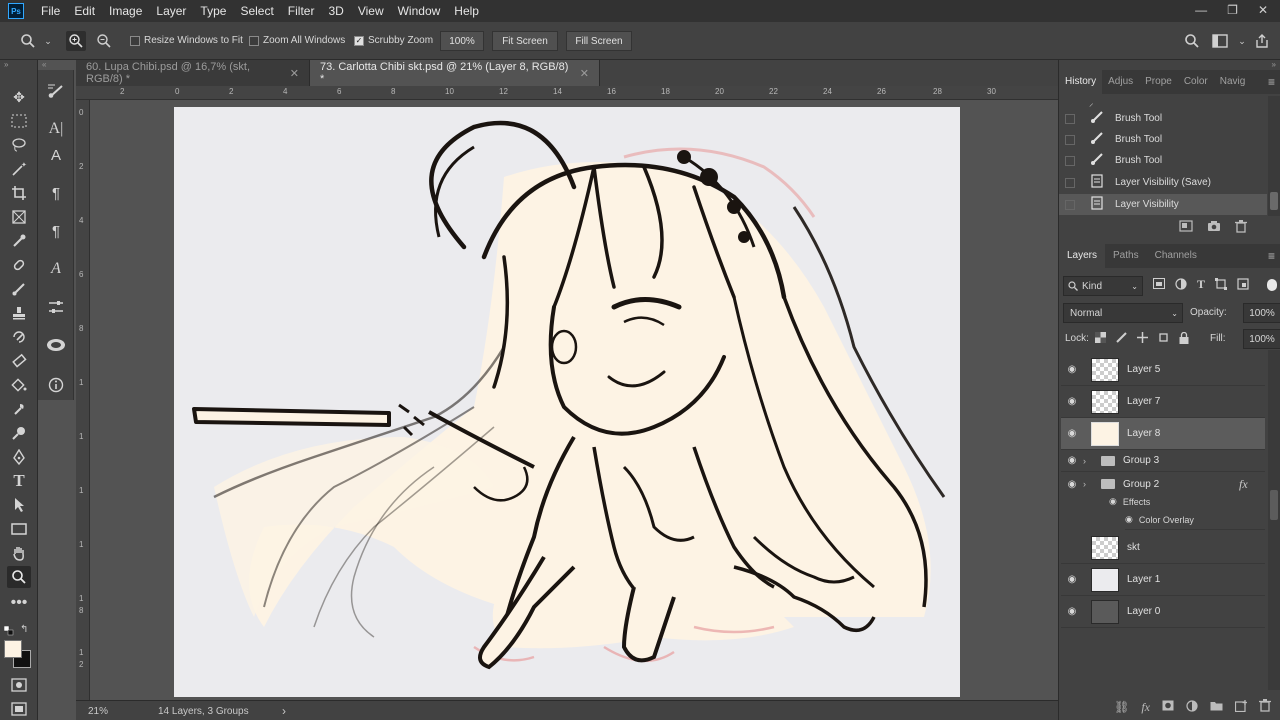  Describe the element at coordinates (1265, 707) in the screenshot. I see `delete-layer-icon` at that location.